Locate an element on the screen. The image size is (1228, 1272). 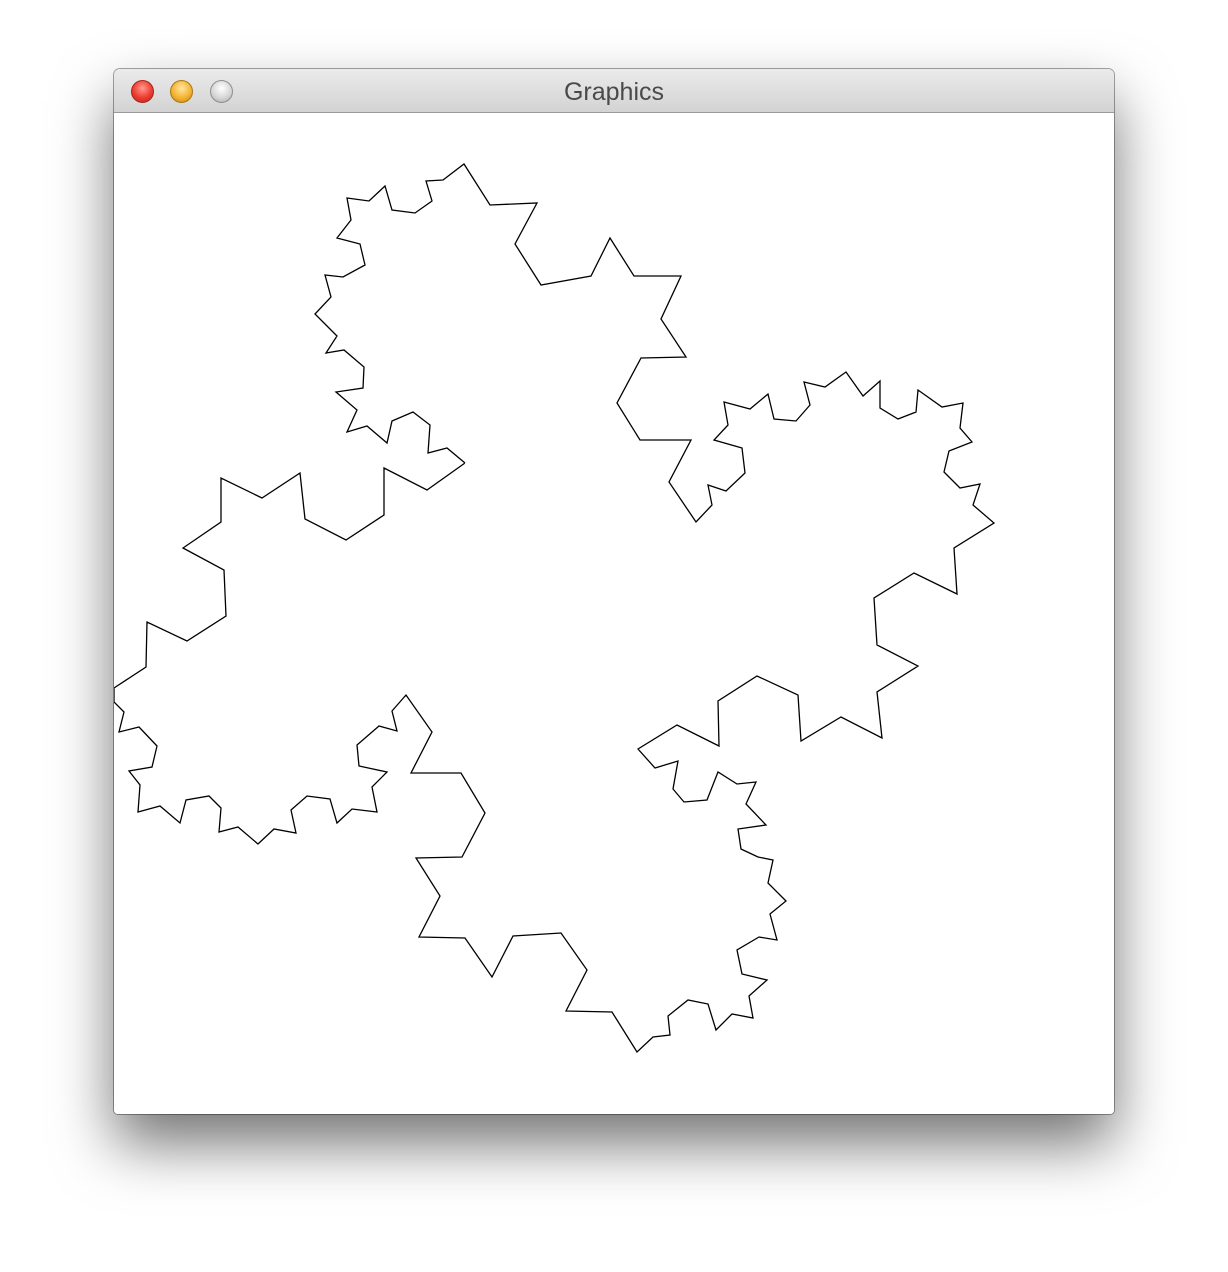
title-bar: Graphics is located at coordinates (614, 91).